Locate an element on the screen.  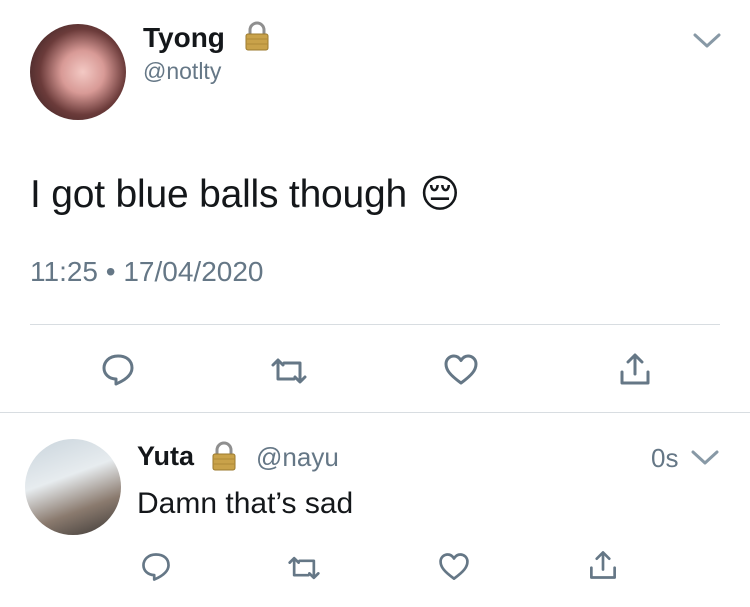
pensive-emoji: 😔 is located at coordinates (439, 194).